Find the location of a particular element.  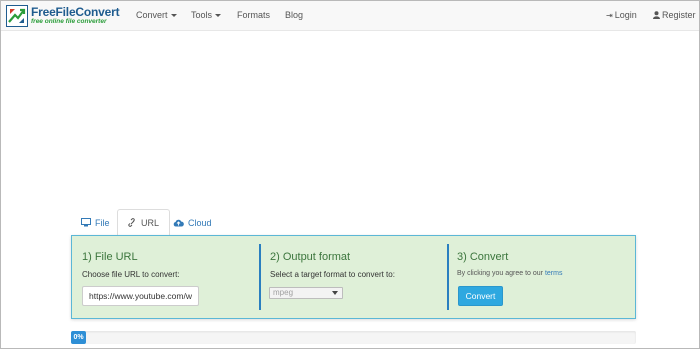

nav-blog-link: Blog is located at coordinates (294, 15).